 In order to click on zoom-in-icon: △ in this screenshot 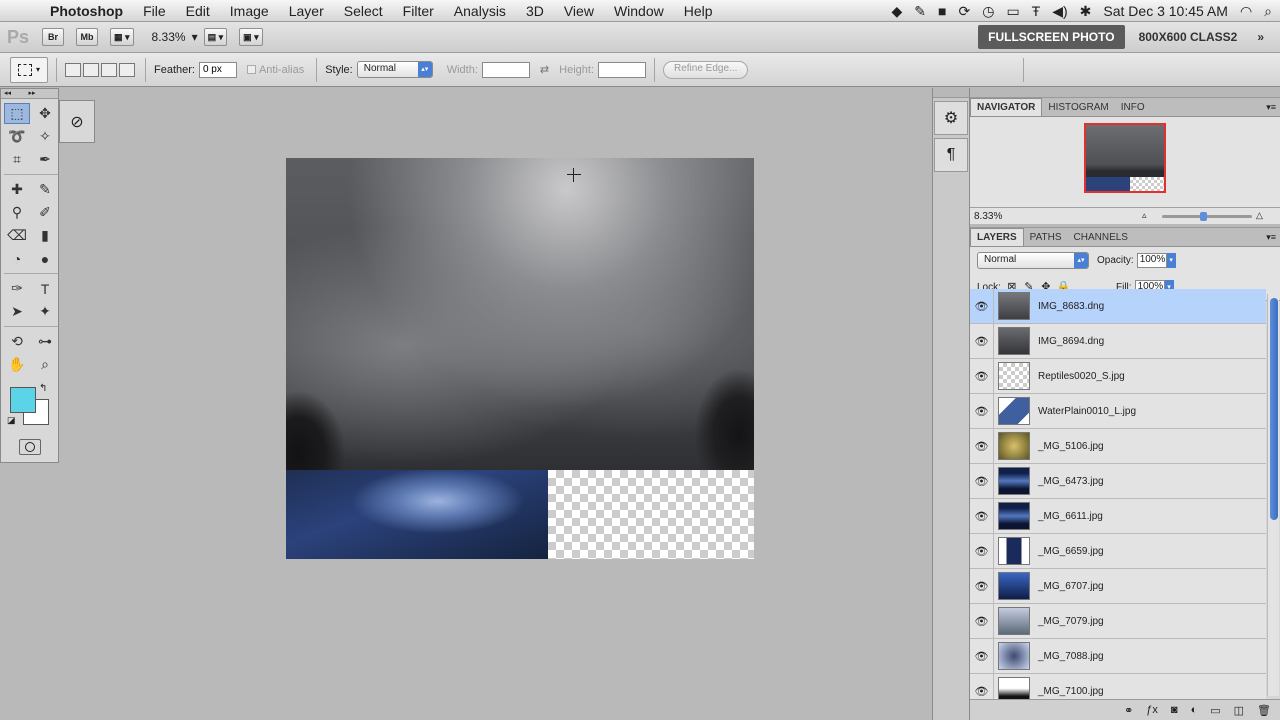, I will do `click(1259, 215)`.